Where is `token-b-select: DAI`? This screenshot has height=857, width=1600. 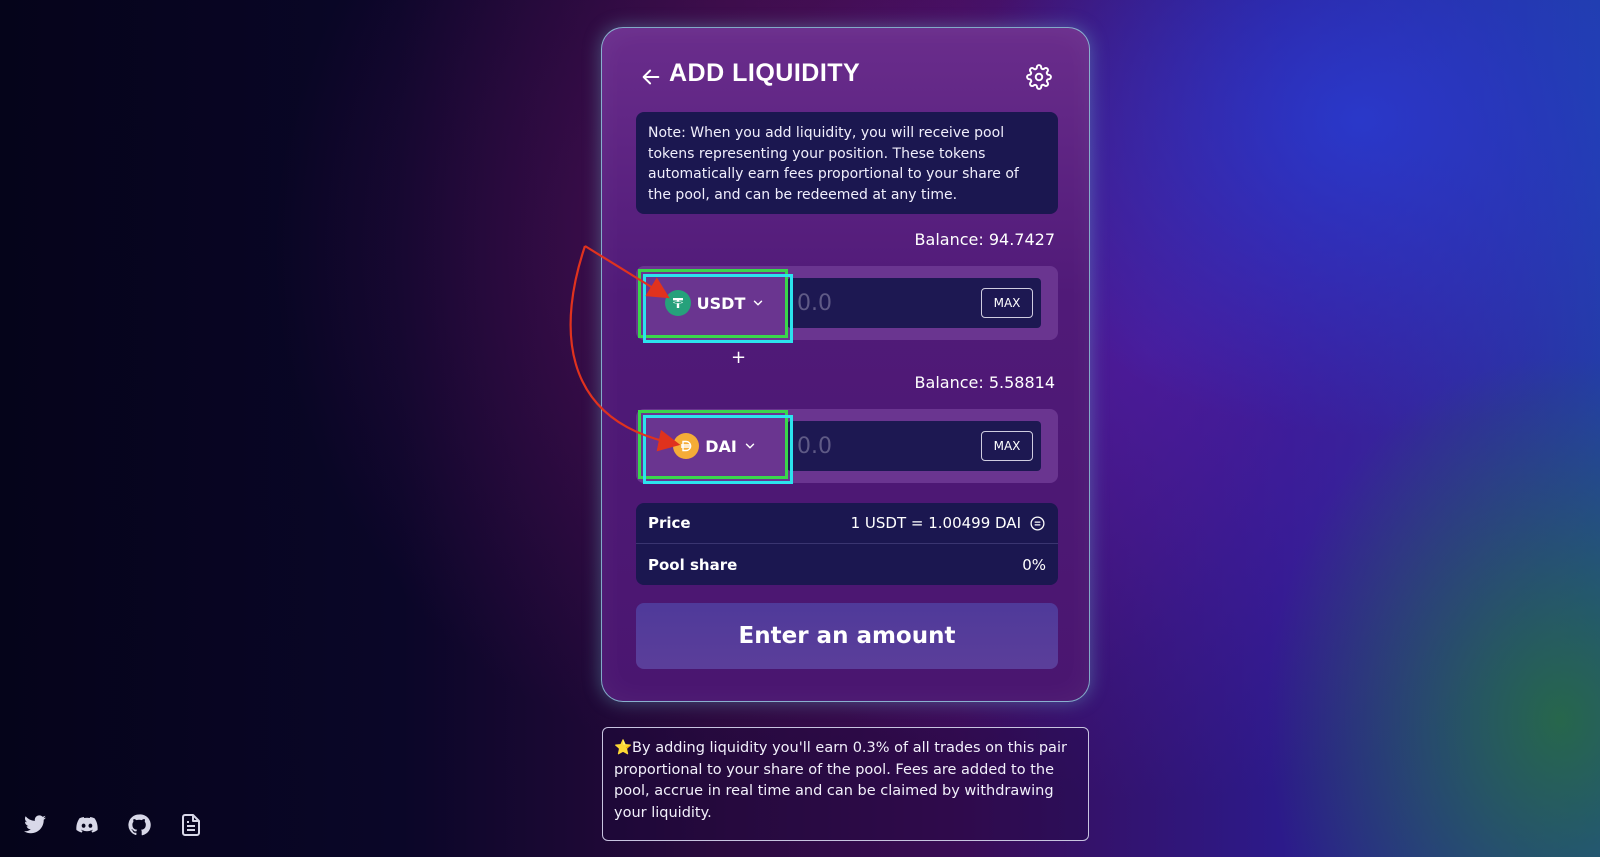
token-b-select: DAI is located at coordinates (715, 446).